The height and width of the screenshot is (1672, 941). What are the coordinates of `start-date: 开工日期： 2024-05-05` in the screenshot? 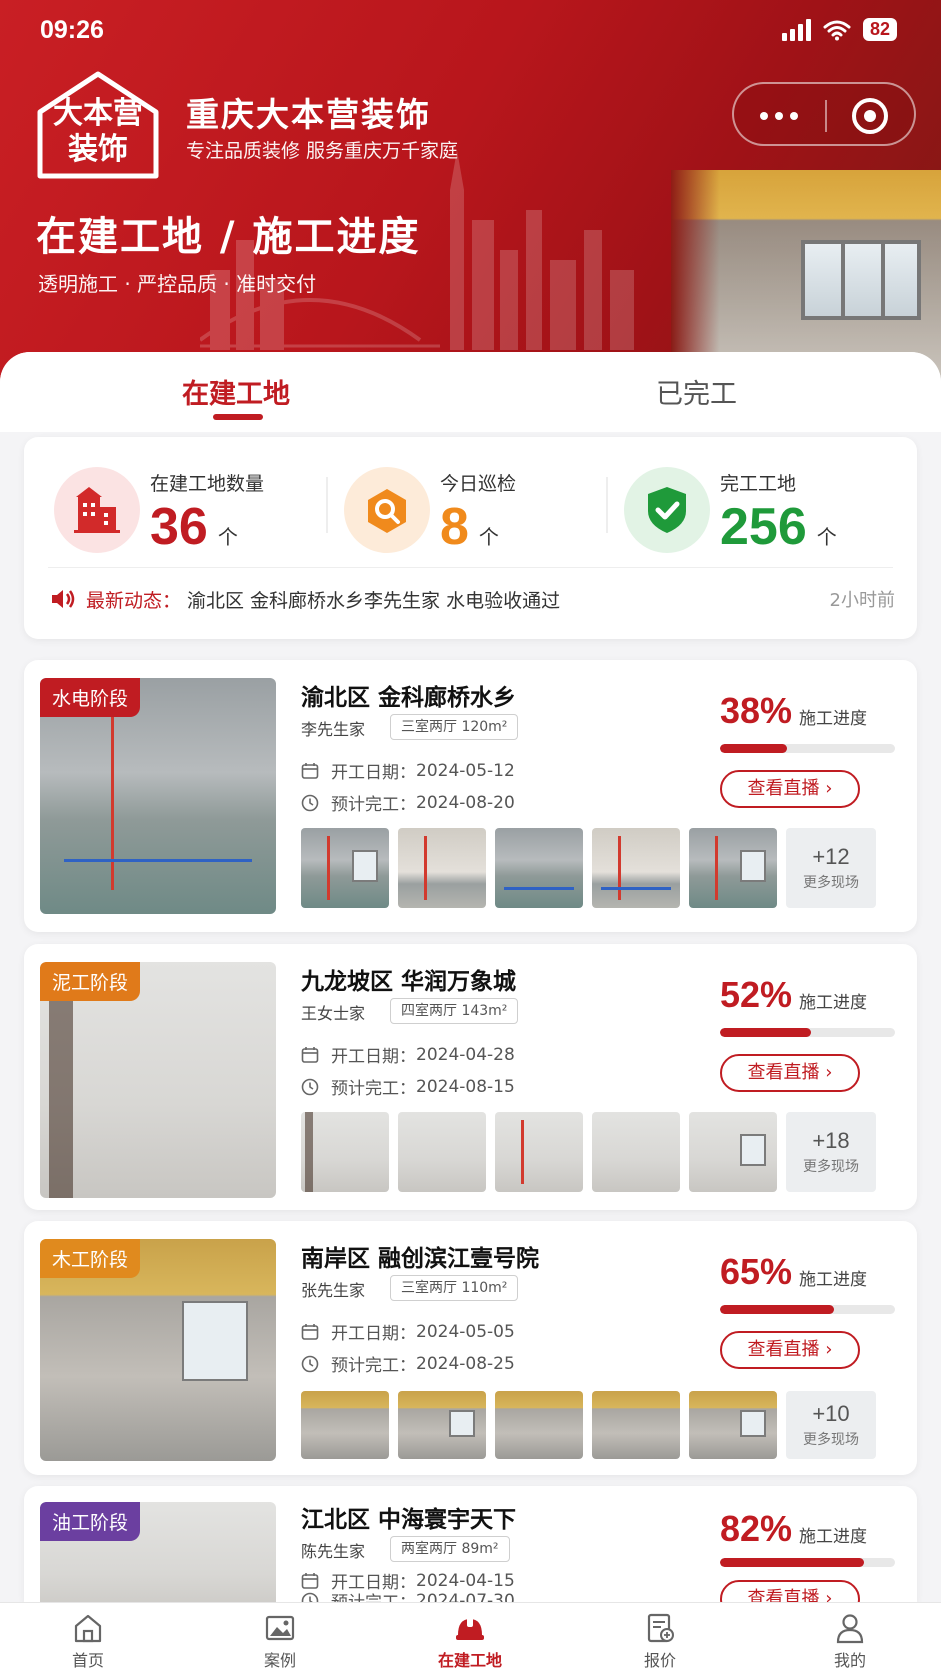 It's located at (408, 1331).